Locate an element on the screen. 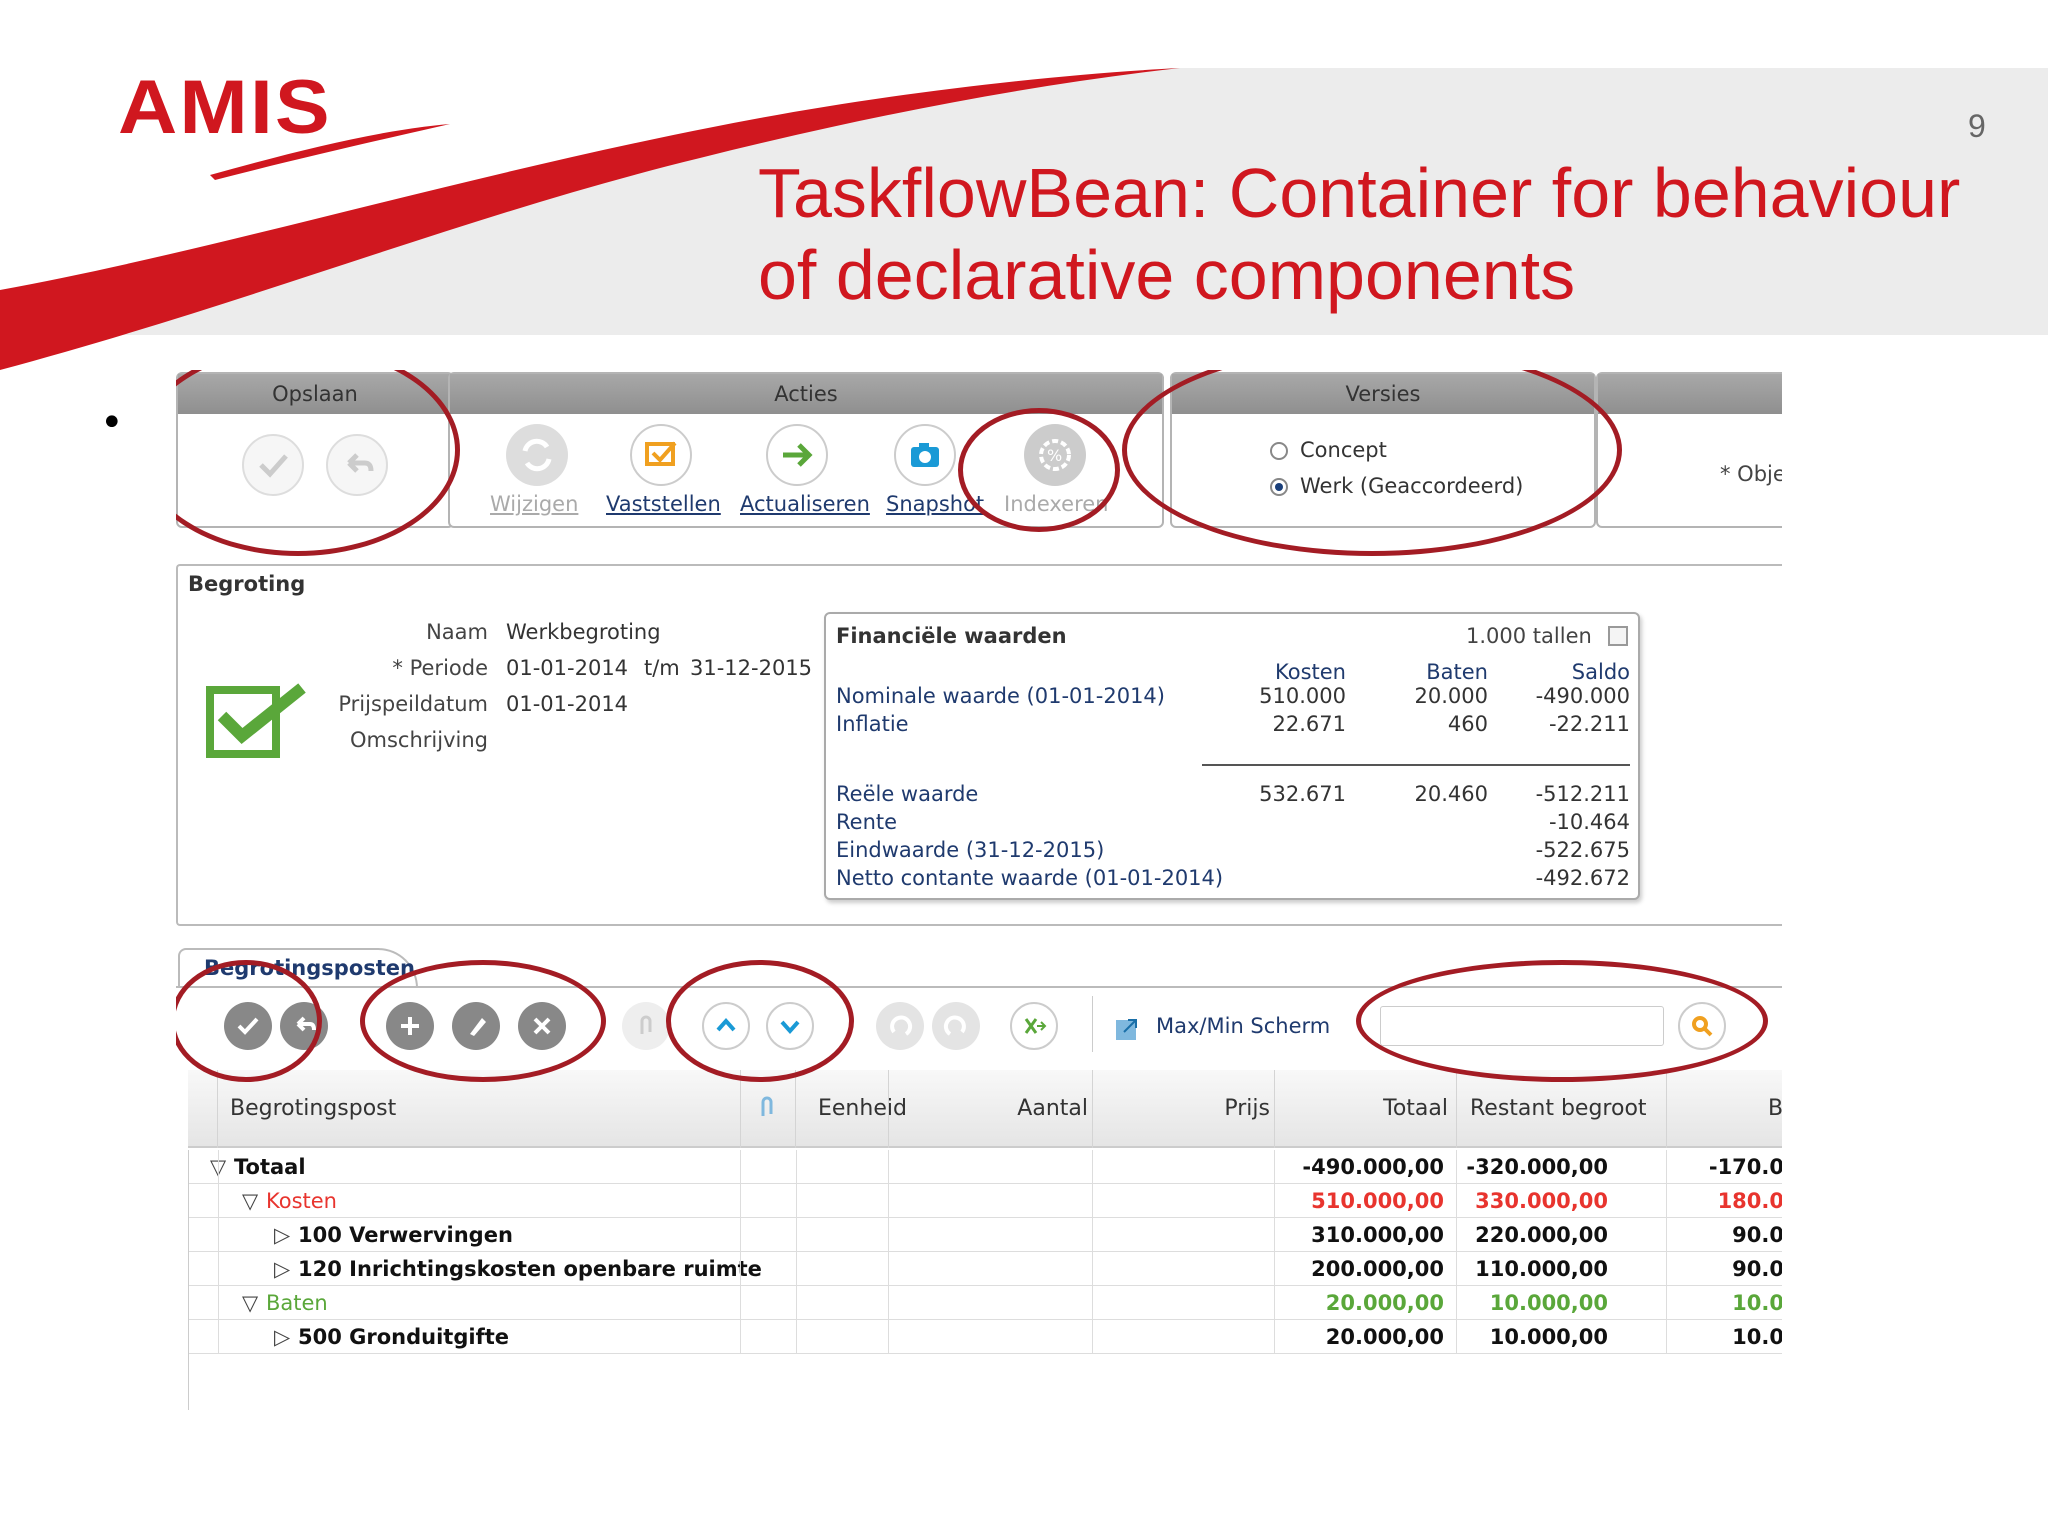  refresh-icon is located at coordinates (537, 455).